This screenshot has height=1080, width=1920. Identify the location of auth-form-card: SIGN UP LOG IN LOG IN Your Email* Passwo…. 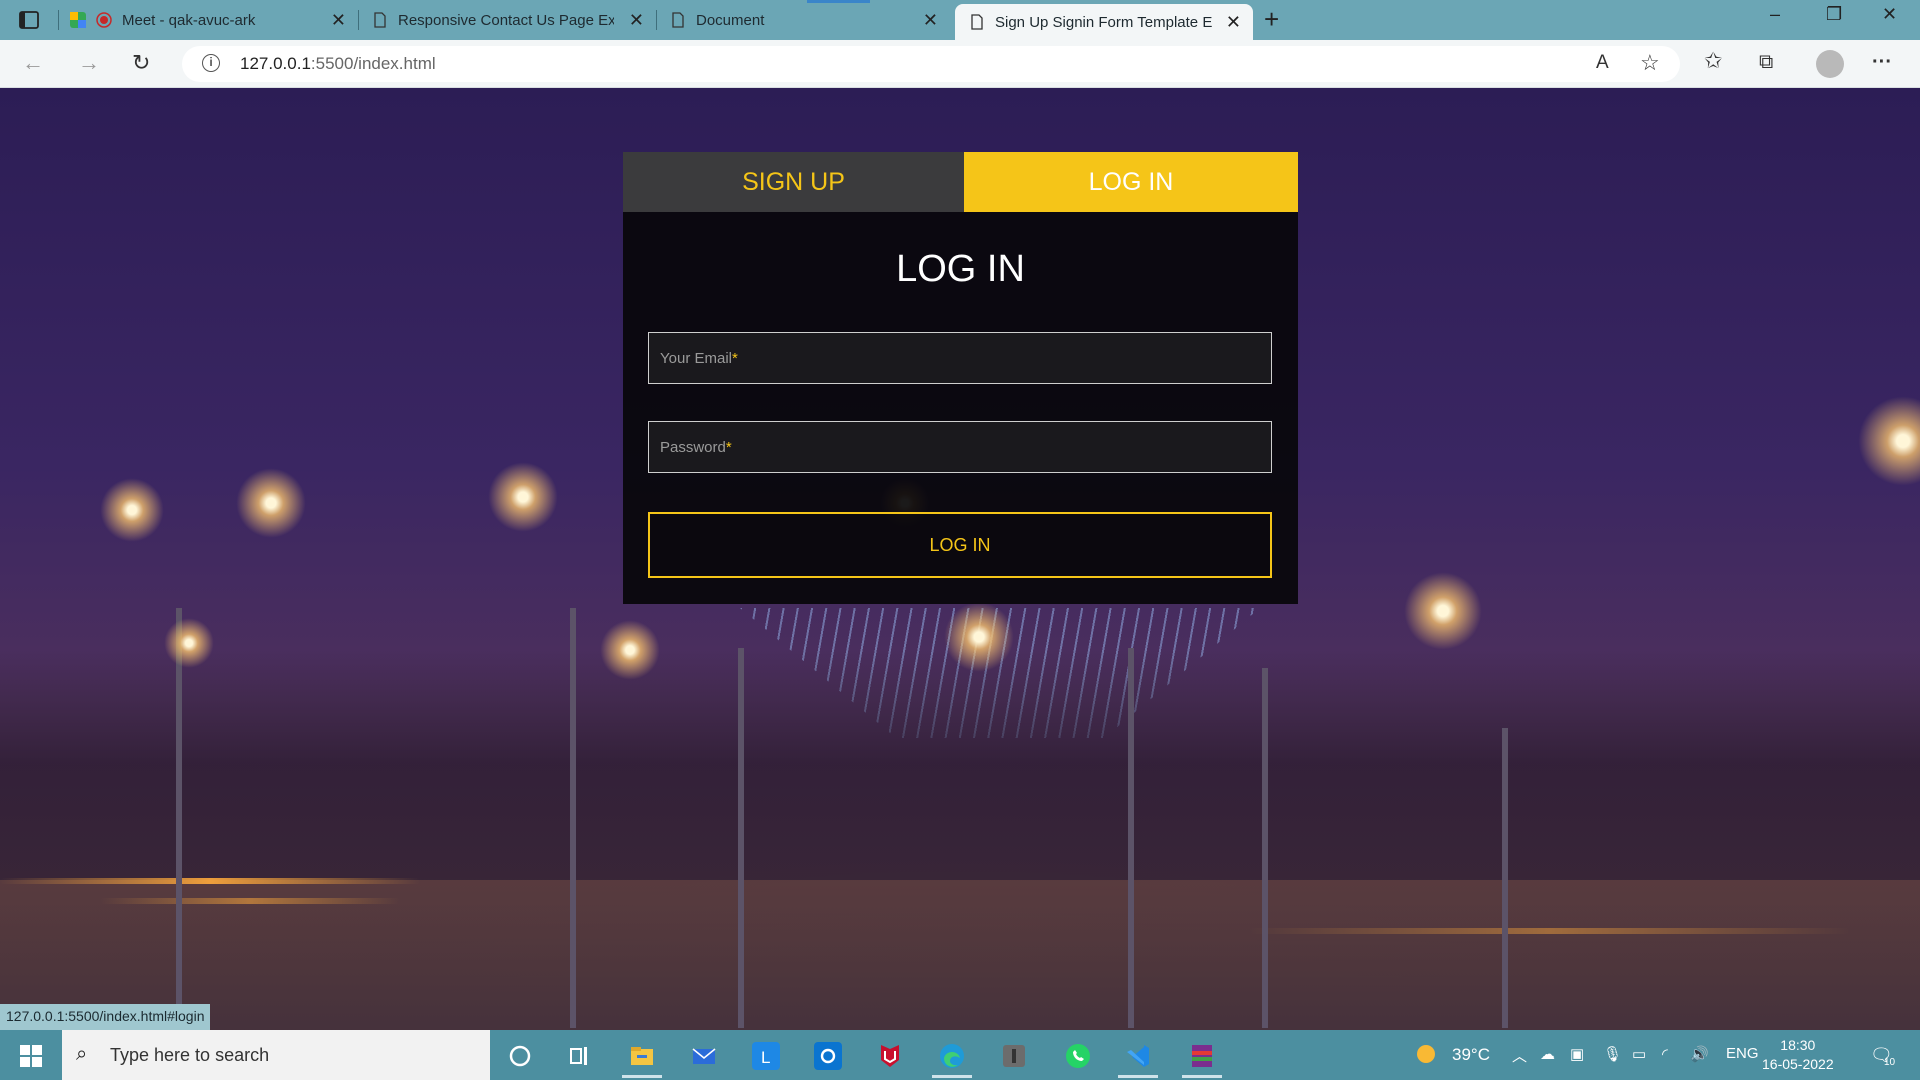
(960, 378).